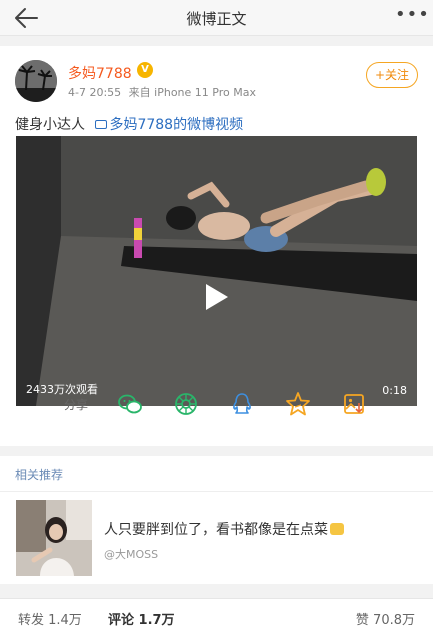 Image resolution: width=433 pixels, height=634 pixels. I want to click on related-item-text: 人只要胖到位了，看书都像是在点菜, so click(224, 529).